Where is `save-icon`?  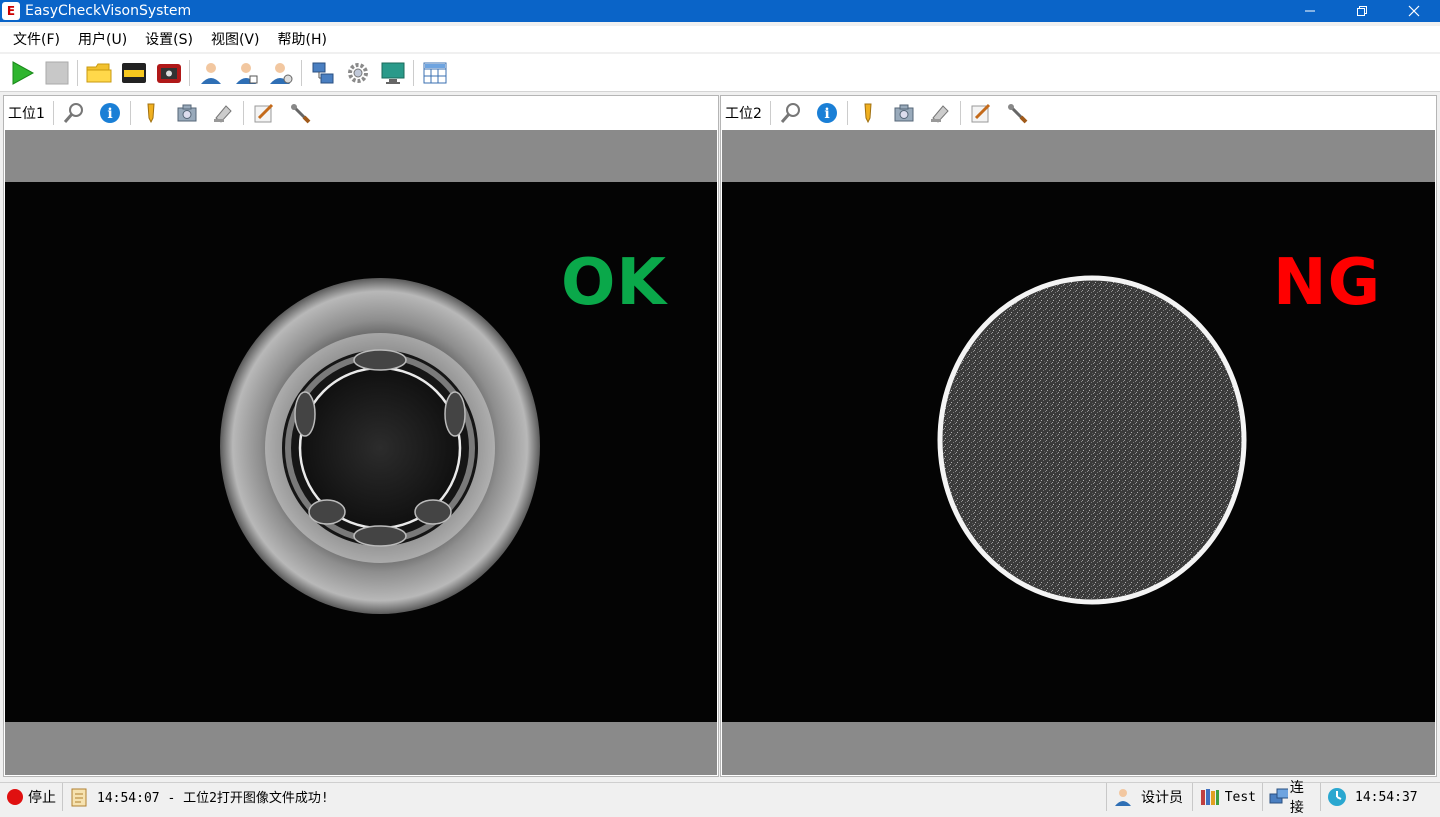
save-icon is located at coordinates (134, 73).